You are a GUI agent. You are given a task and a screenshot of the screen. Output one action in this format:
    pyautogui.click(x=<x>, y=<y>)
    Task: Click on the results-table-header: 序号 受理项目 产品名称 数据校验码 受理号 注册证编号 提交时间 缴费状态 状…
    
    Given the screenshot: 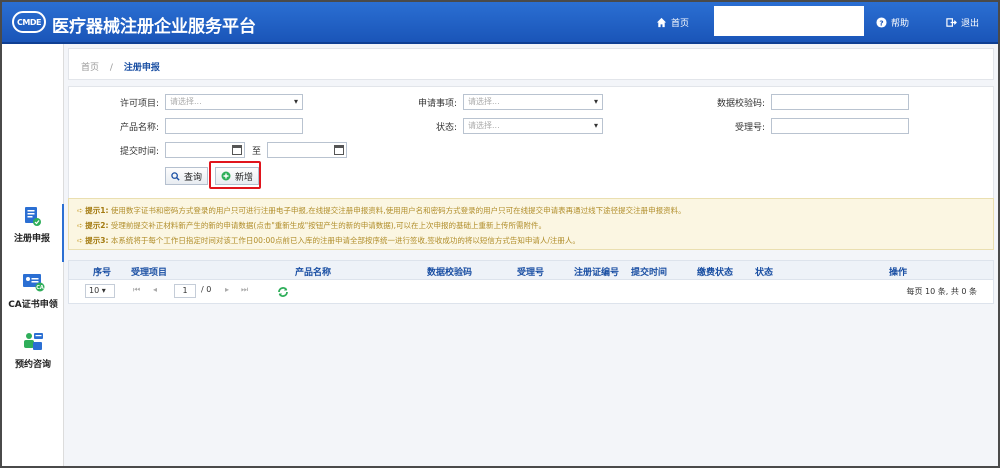 What is the action you would take?
    pyautogui.click(x=531, y=270)
    